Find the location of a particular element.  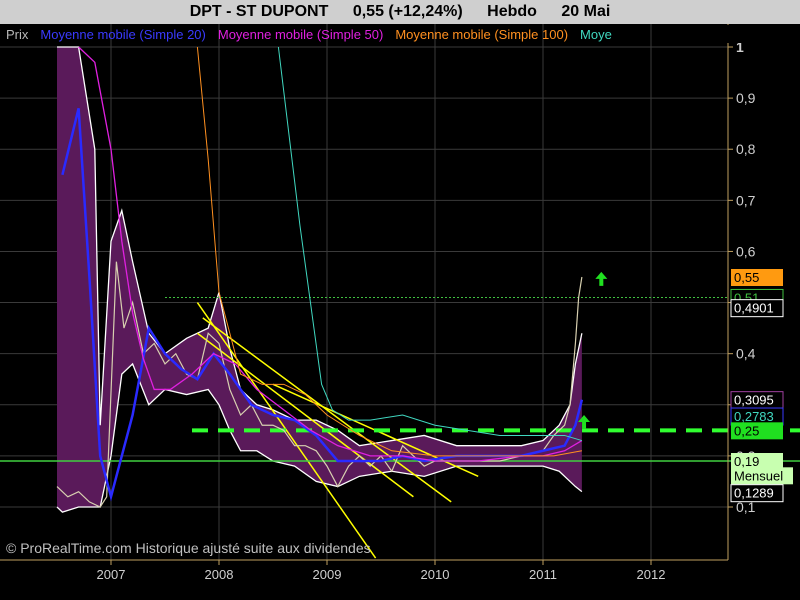

price-label-text: 0,2783 is located at coordinates (754, 416).